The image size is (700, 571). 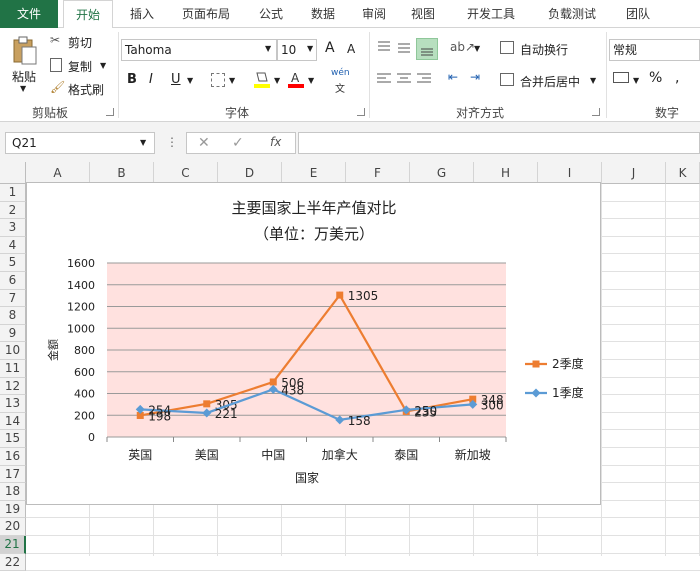 What do you see at coordinates (550, 81) in the screenshot?
I see `merge-center-button: 合并后居中` at bounding box center [550, 81].